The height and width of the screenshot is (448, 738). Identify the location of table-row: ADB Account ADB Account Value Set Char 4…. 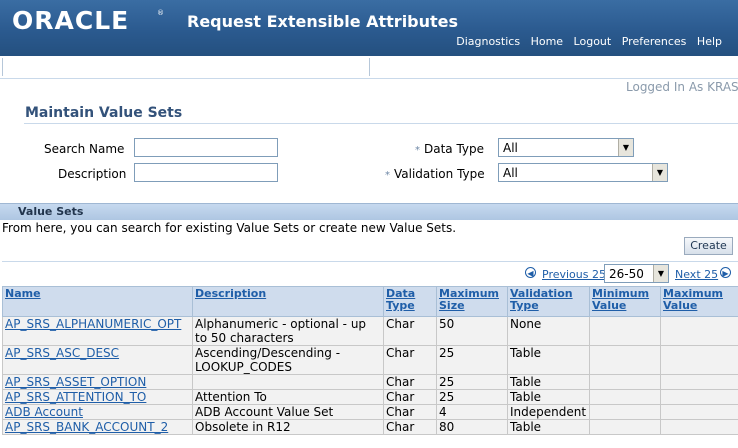
(370, 412).